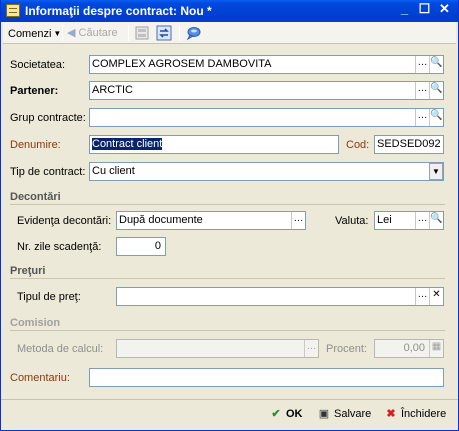  I want to click on code-label: Cod:, so click(358, 145).